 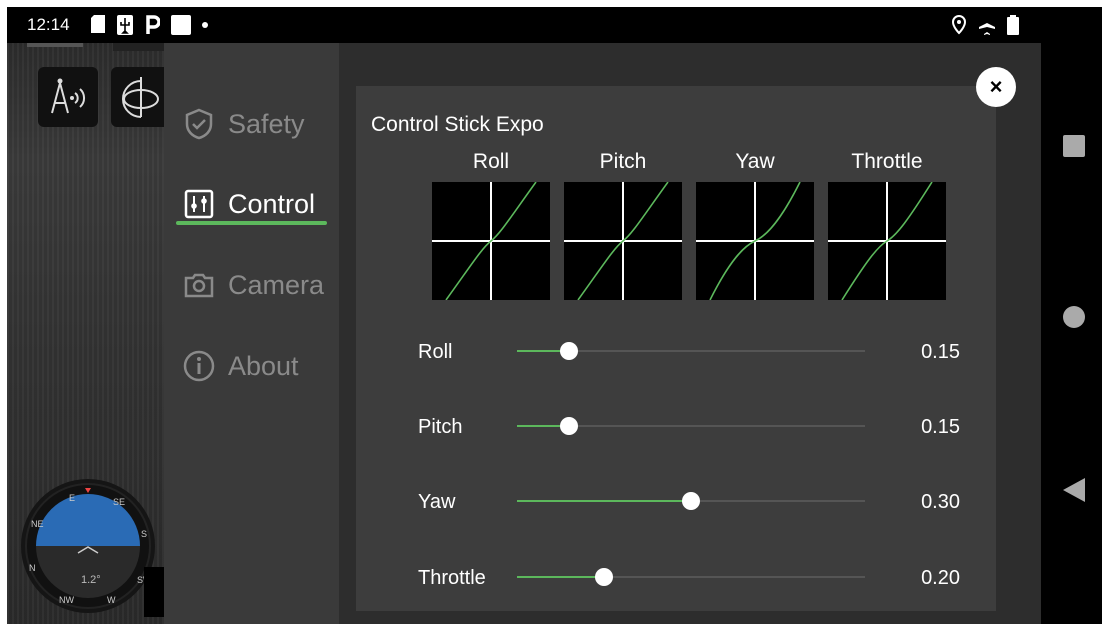 What do you see at coordinates (1074, 146) in the screenshot?
I see `recents-icon` at bounding box center [1074, 146].